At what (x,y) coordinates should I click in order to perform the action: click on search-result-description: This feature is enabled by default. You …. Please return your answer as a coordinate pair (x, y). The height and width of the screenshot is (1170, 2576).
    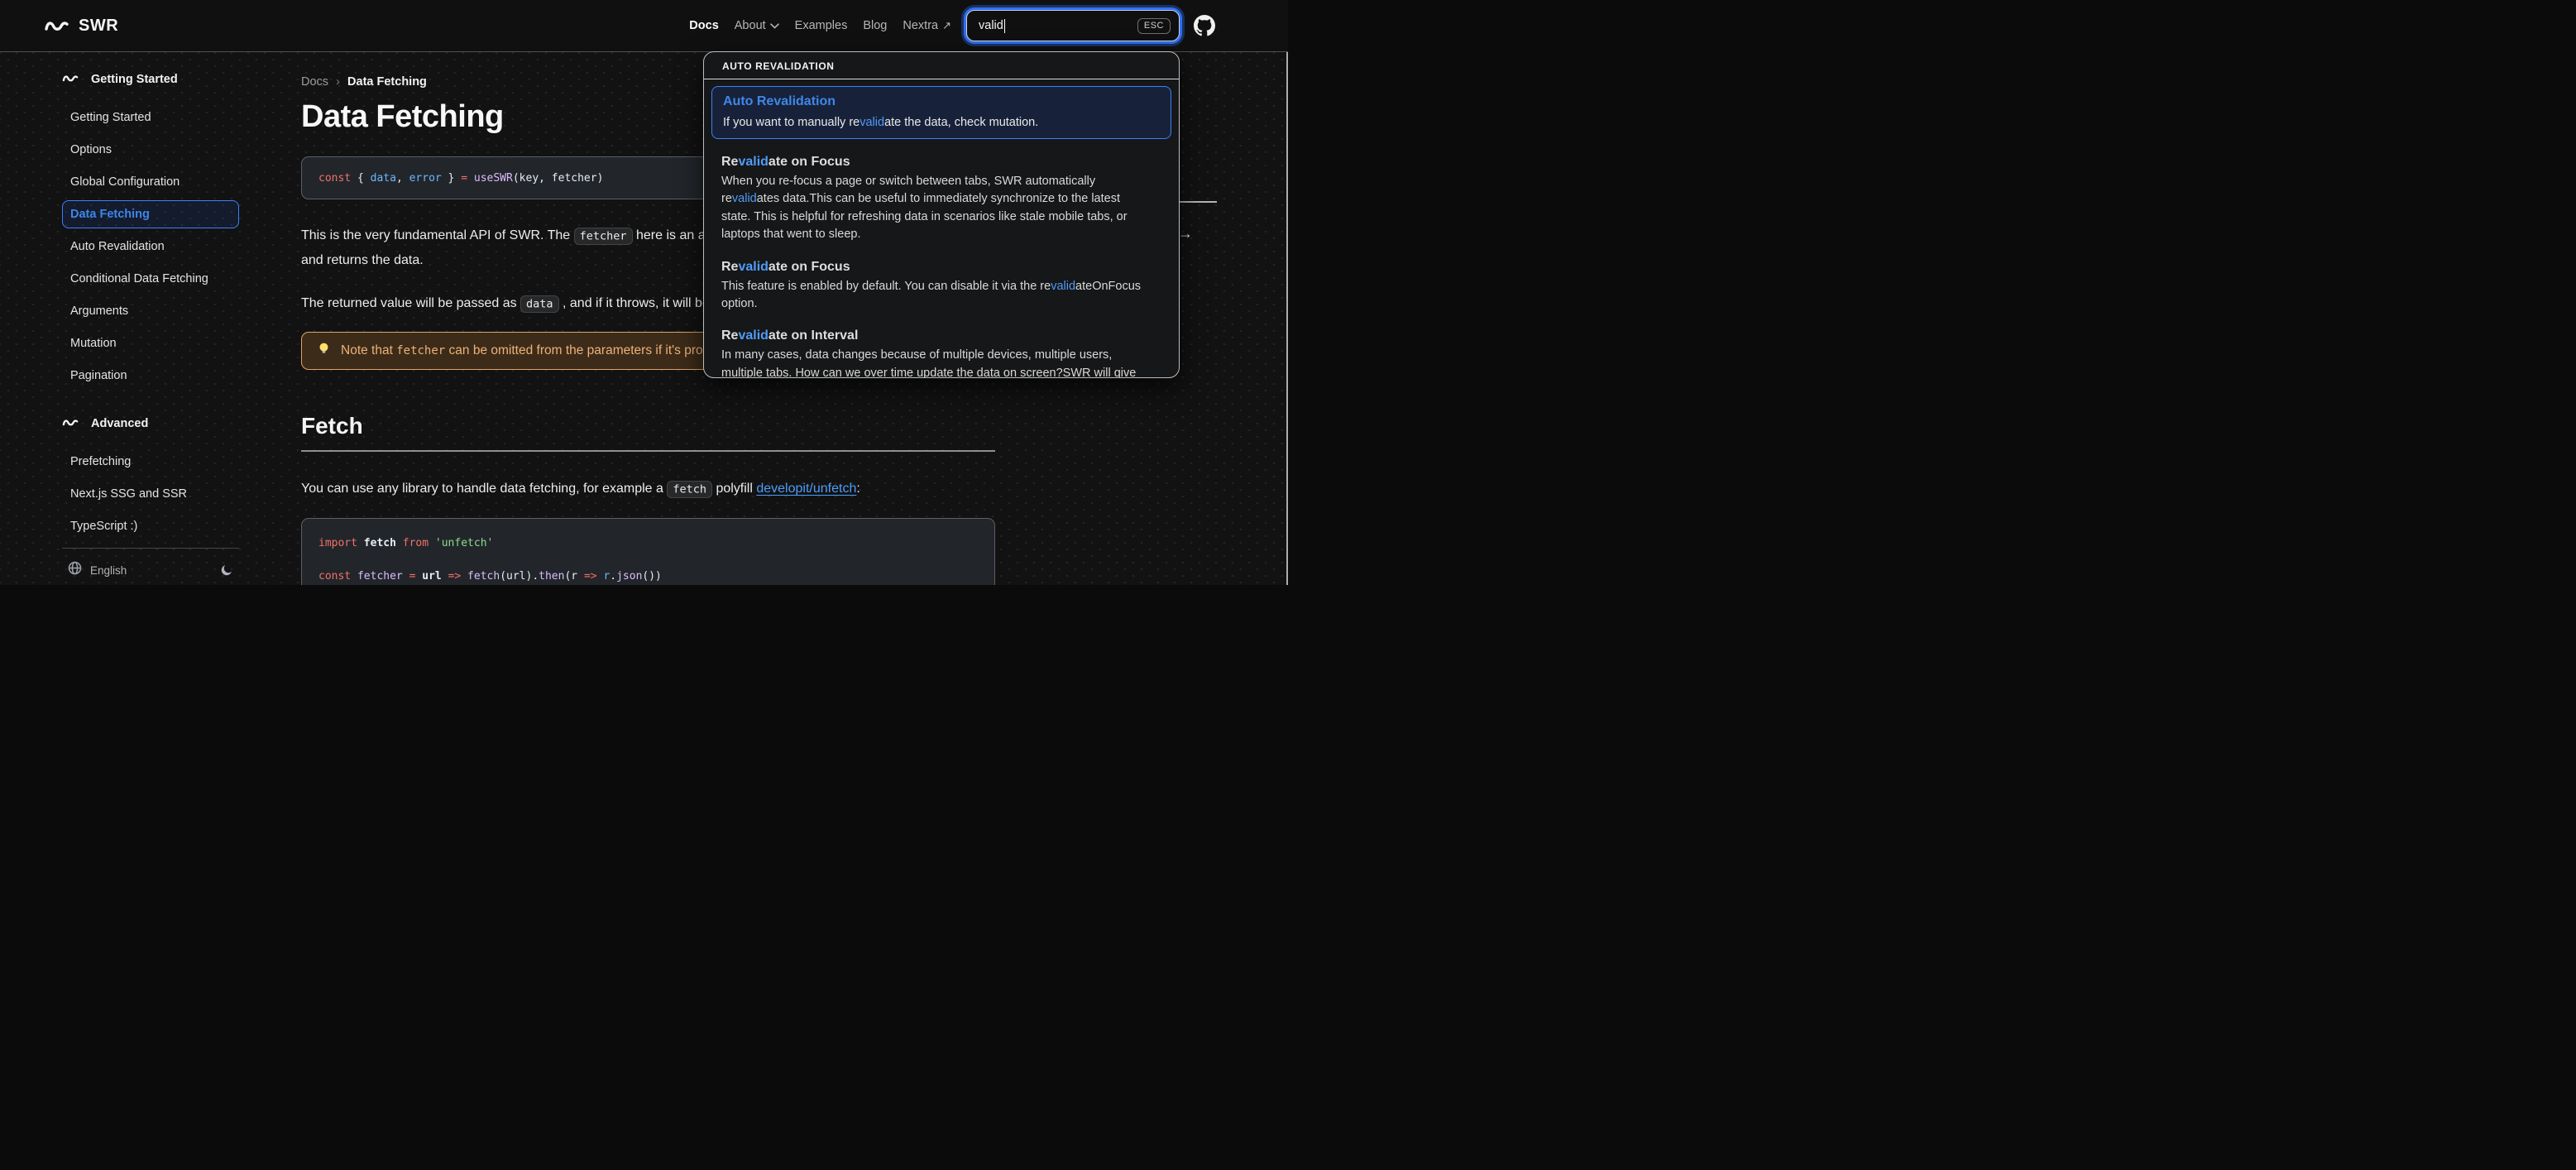
    Looking at the image, I should click on (932, 295).